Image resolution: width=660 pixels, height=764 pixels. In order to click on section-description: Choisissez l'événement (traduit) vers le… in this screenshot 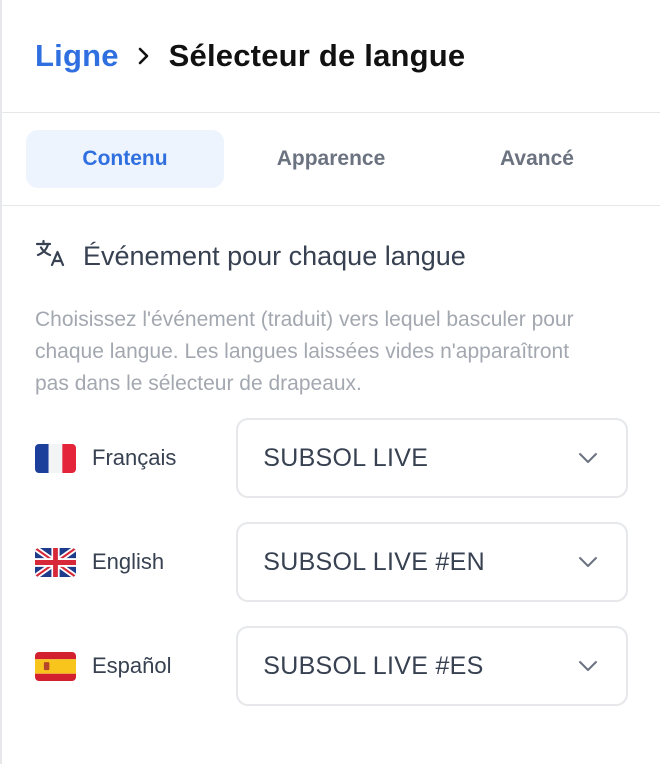, I will do `click(304, 351)`.